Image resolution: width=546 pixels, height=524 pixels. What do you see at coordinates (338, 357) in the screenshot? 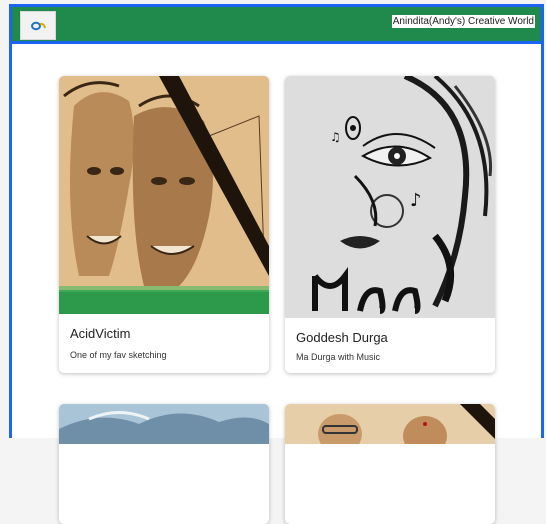
I see `card-description: Ma Durga with Music` at bounding box center [338, 357].